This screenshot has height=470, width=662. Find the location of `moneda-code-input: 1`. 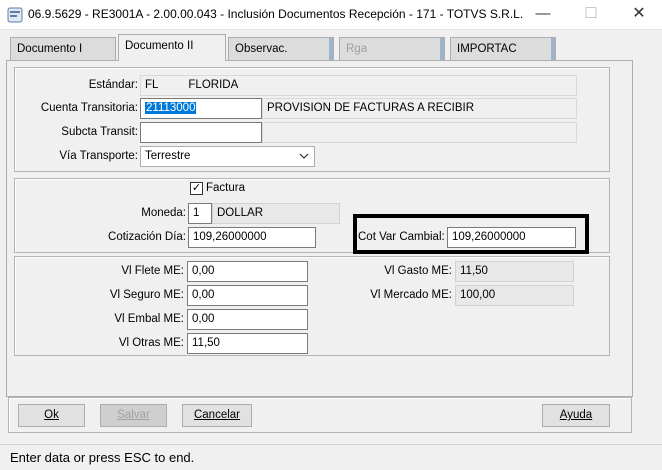

moneda-code-input: 1 is located at coordinates (200, 213).